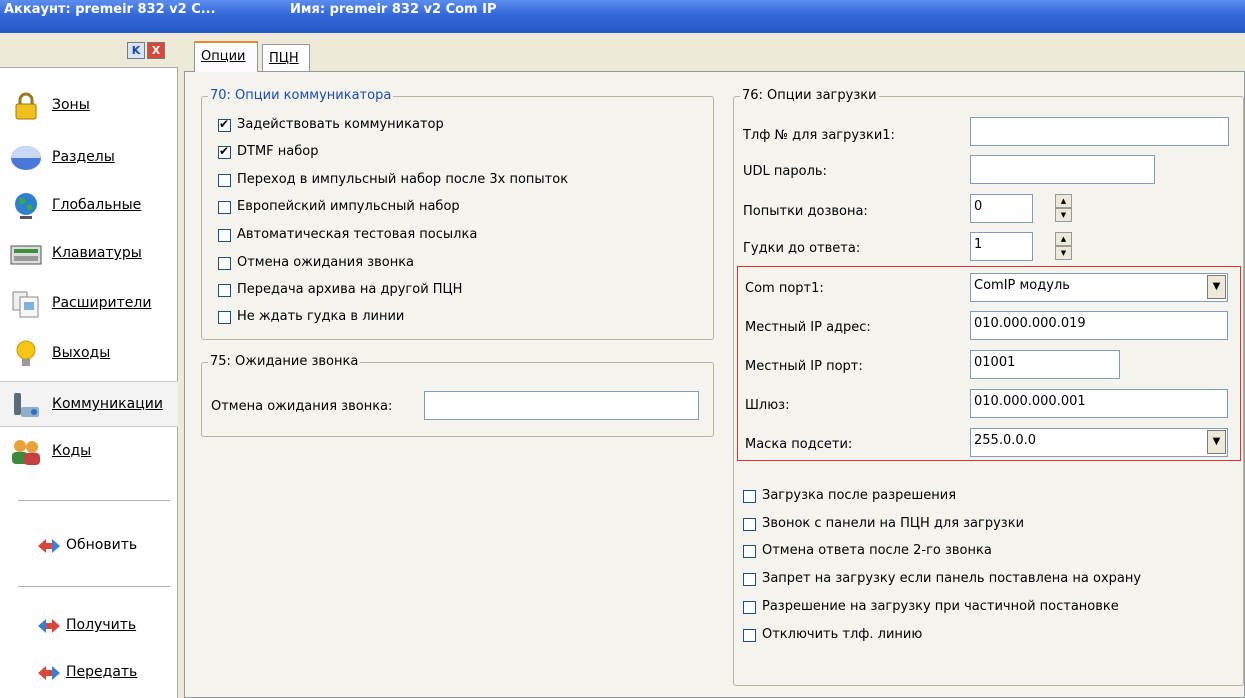  I want to click on tab-options: Опции, so click(226, 56).